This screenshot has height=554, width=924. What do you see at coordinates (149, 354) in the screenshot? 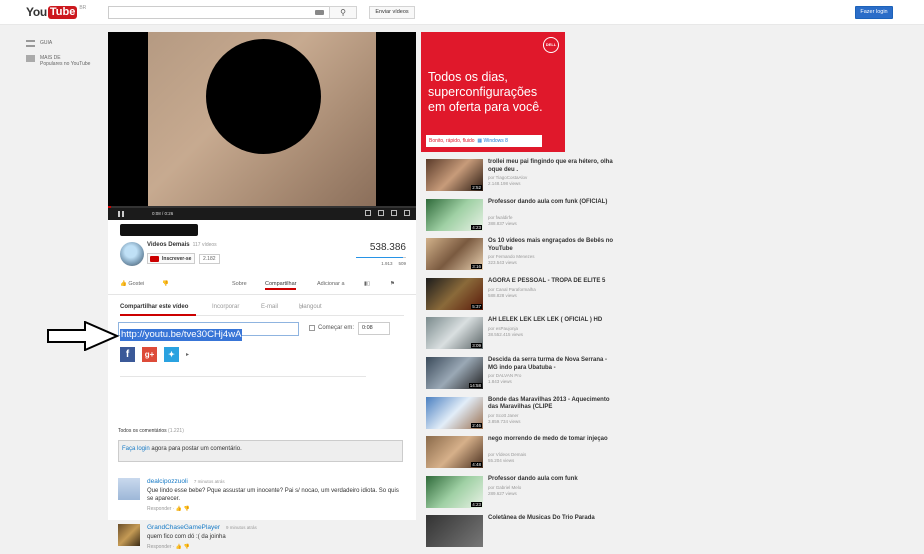
I see `google-plus-icon: g+` at bounding box center [149, 354].